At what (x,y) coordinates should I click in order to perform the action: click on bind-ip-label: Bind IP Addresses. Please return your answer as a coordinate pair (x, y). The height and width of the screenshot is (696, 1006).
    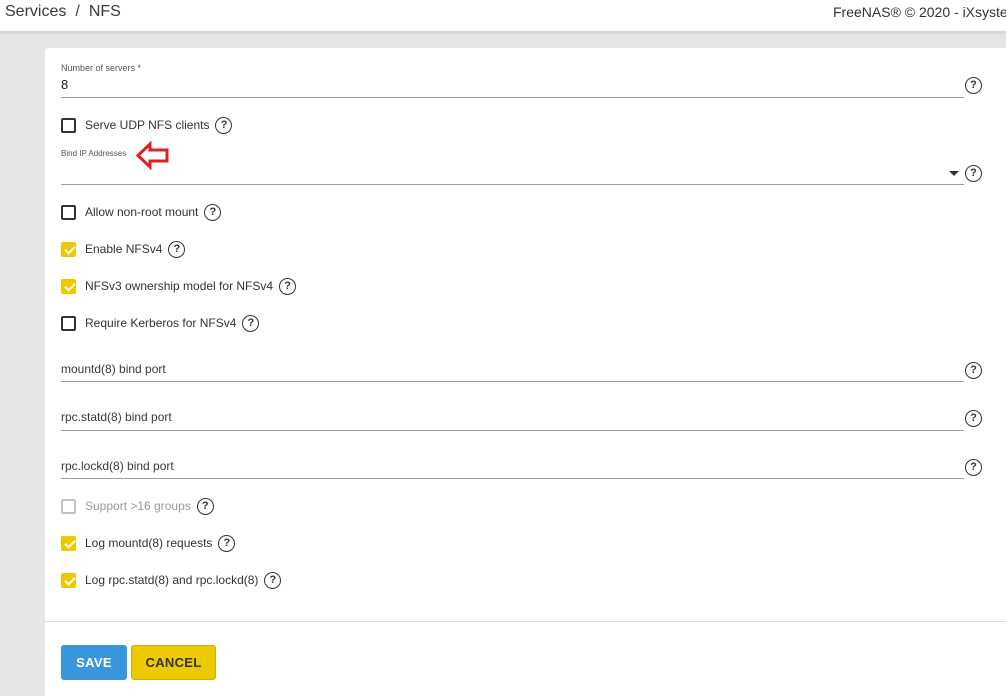
    Looking at the image, I should click on (94, 153).